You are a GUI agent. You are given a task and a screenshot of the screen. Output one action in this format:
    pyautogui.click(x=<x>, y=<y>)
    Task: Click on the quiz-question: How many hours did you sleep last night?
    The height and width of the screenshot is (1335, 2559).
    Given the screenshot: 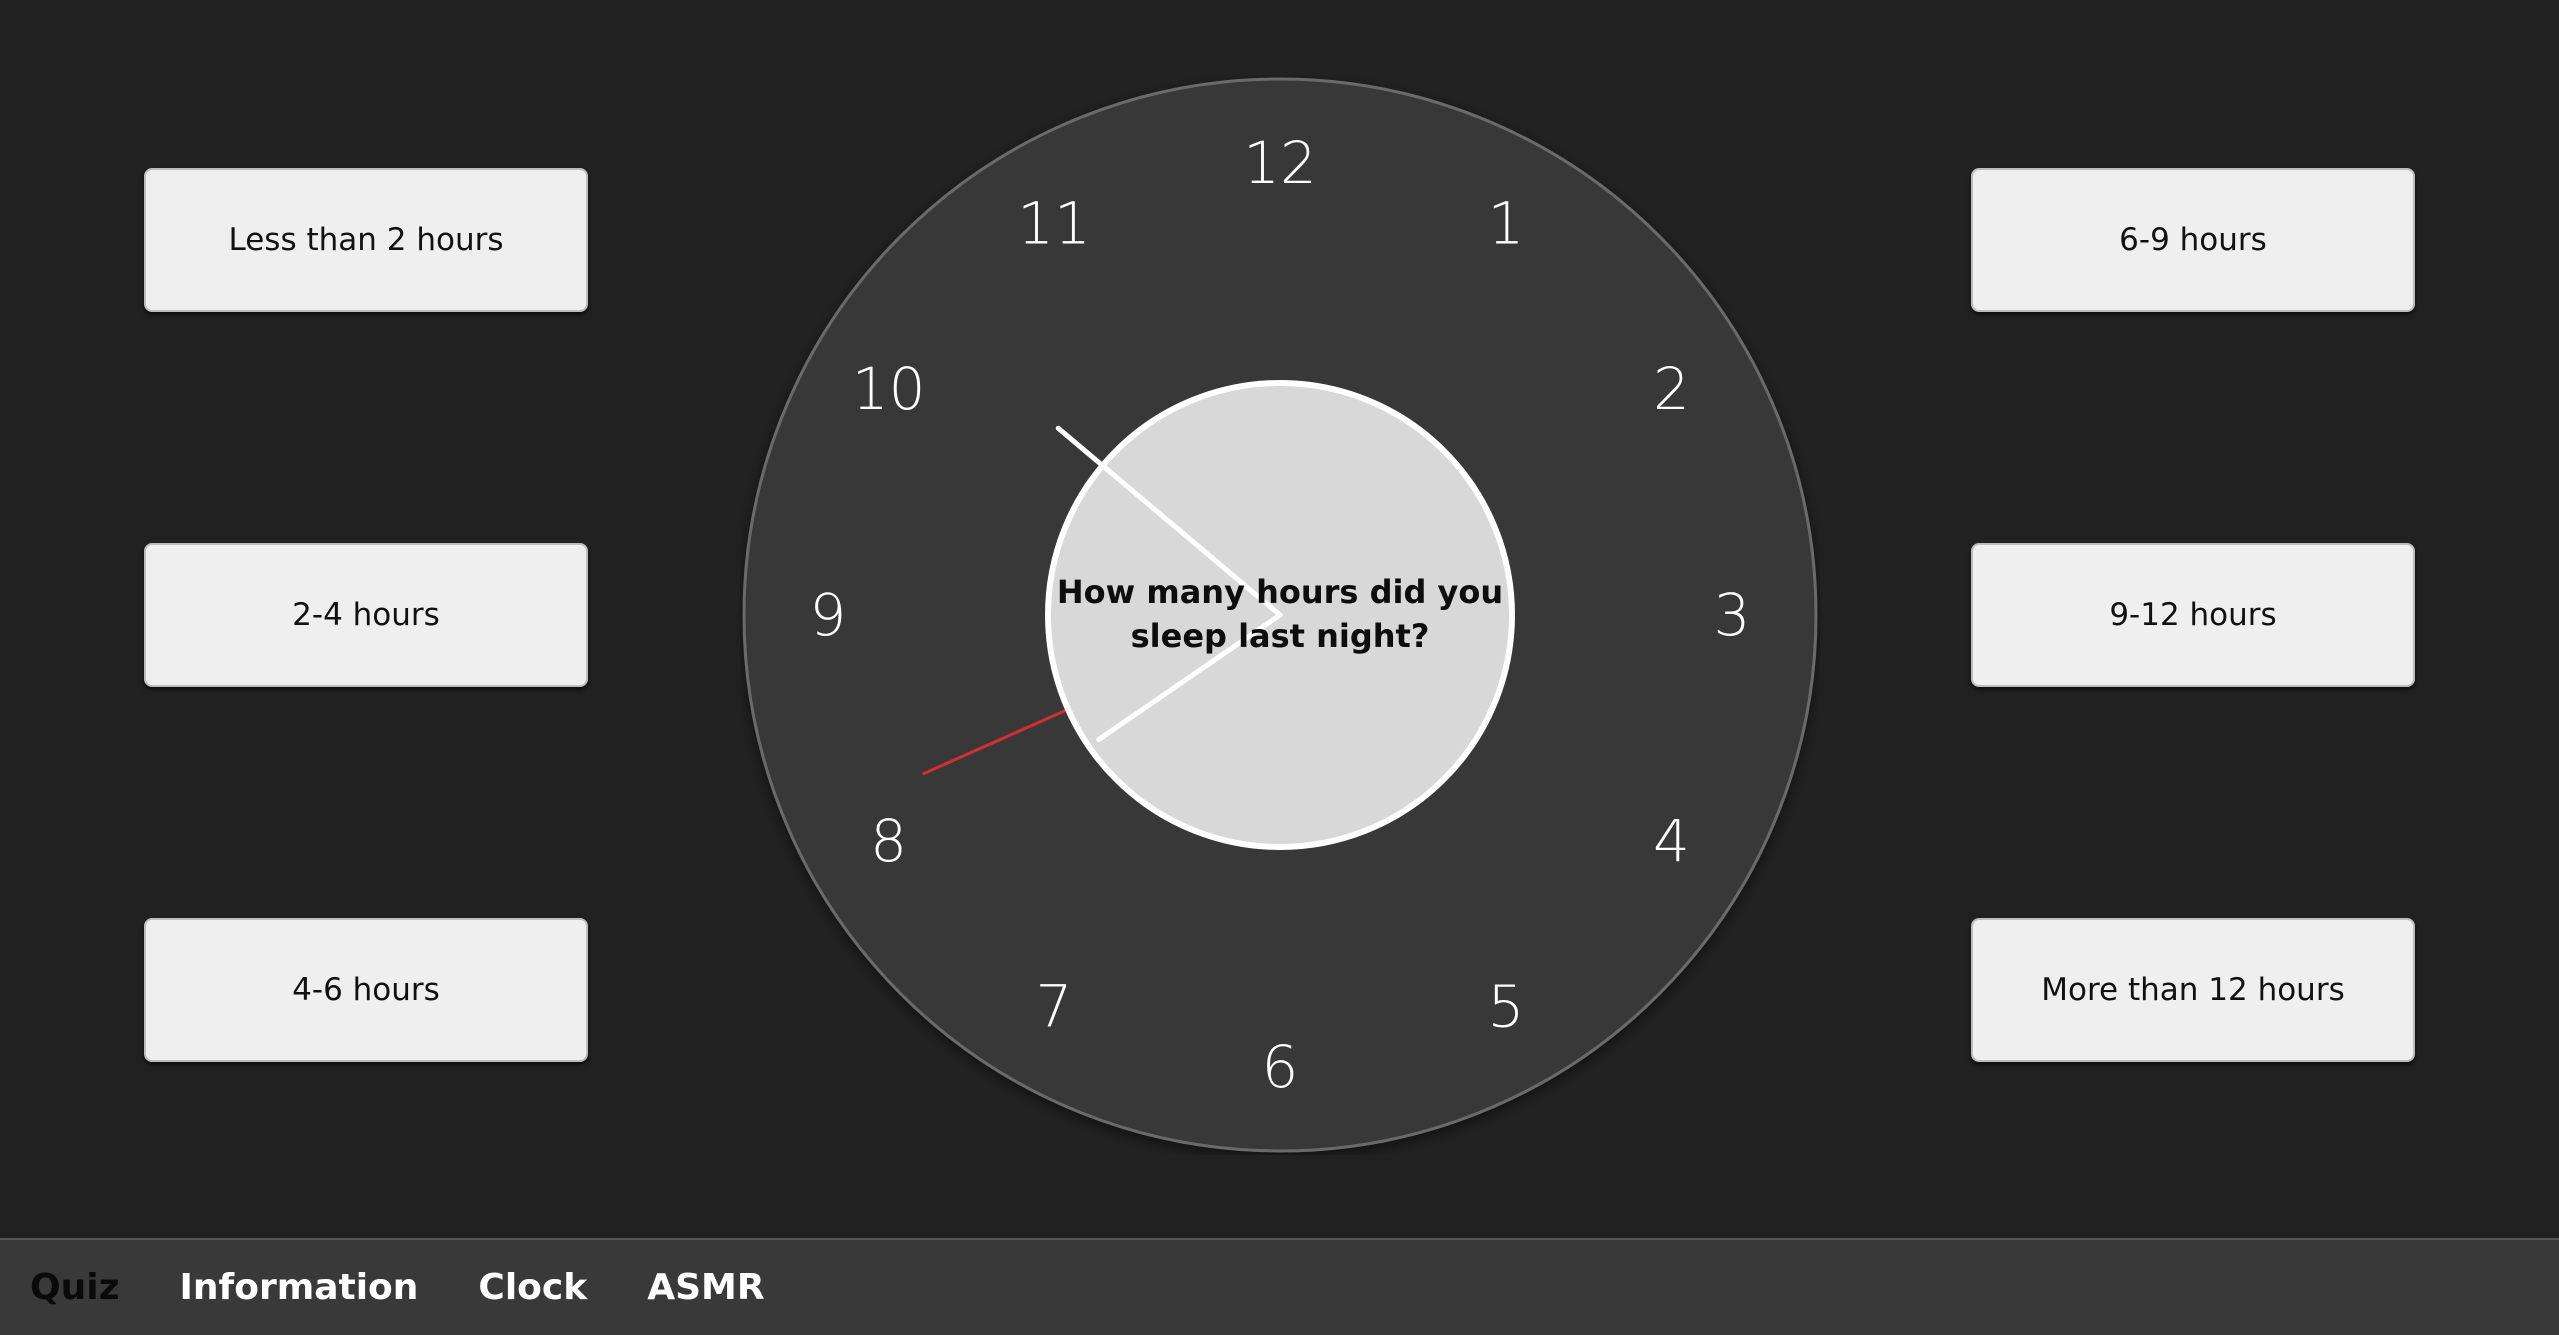 What is the action you would take?
    pyautogui.click(x=1280, y=614)
    